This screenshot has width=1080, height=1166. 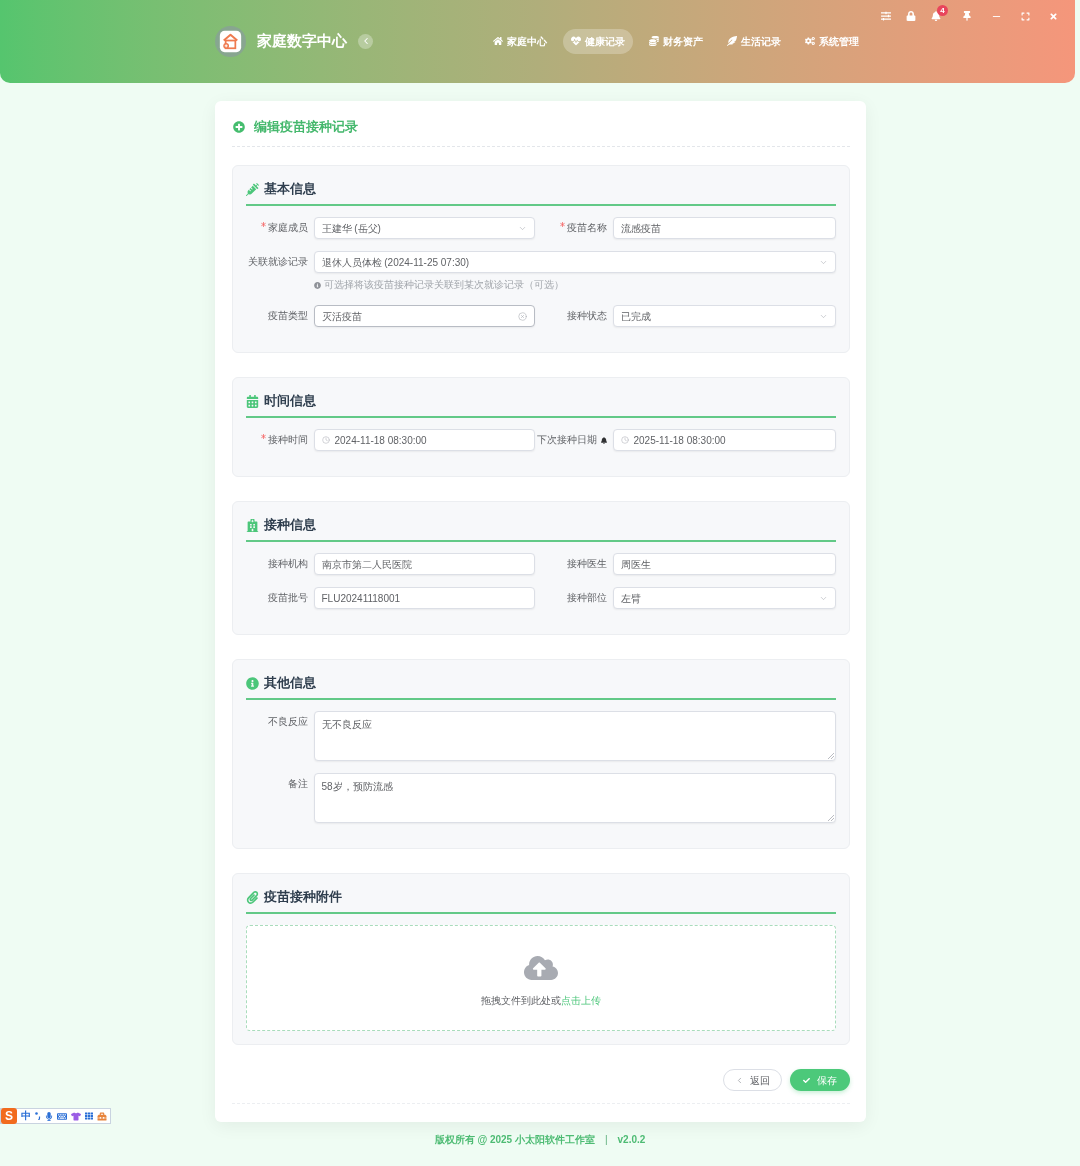 I want to click on upload-dropzone: 拖拽文件到此处或点击上传, so click(x=540, y=978).